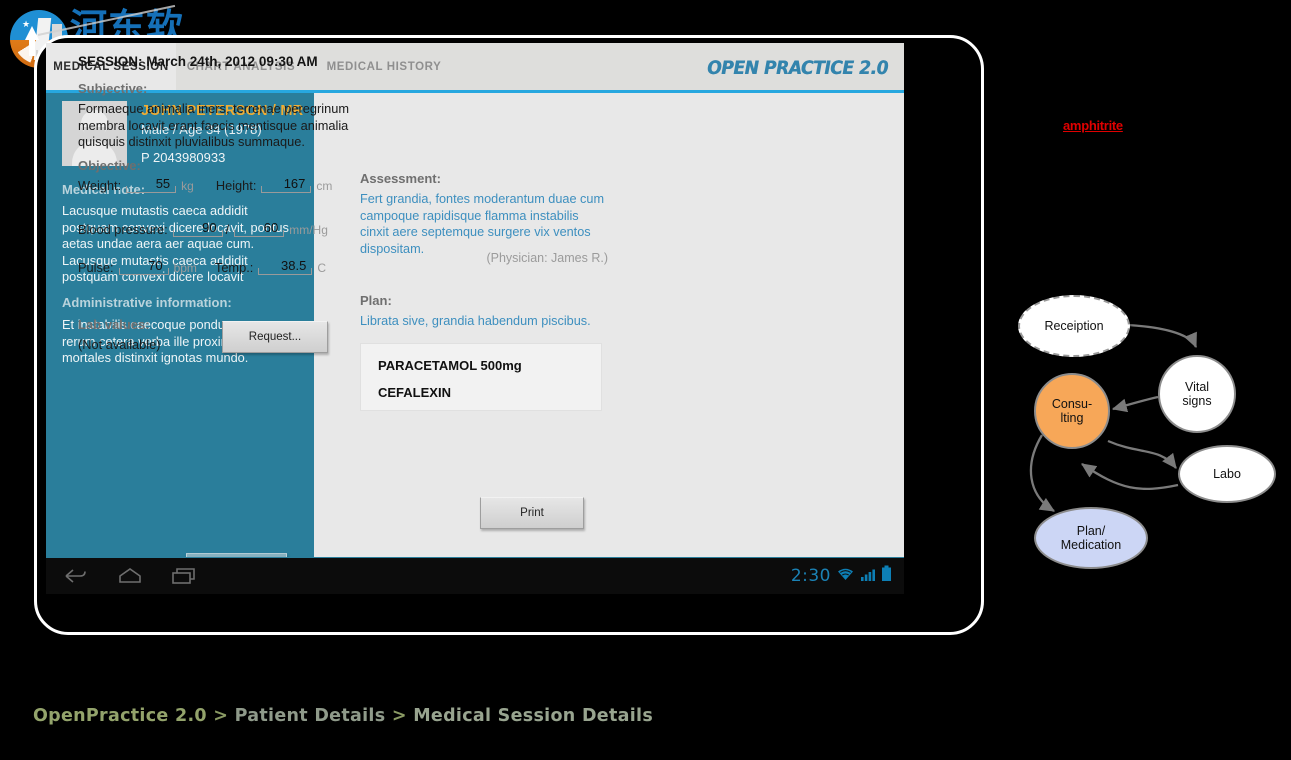  I want to click on height-unit: cm, so click(324, 186).